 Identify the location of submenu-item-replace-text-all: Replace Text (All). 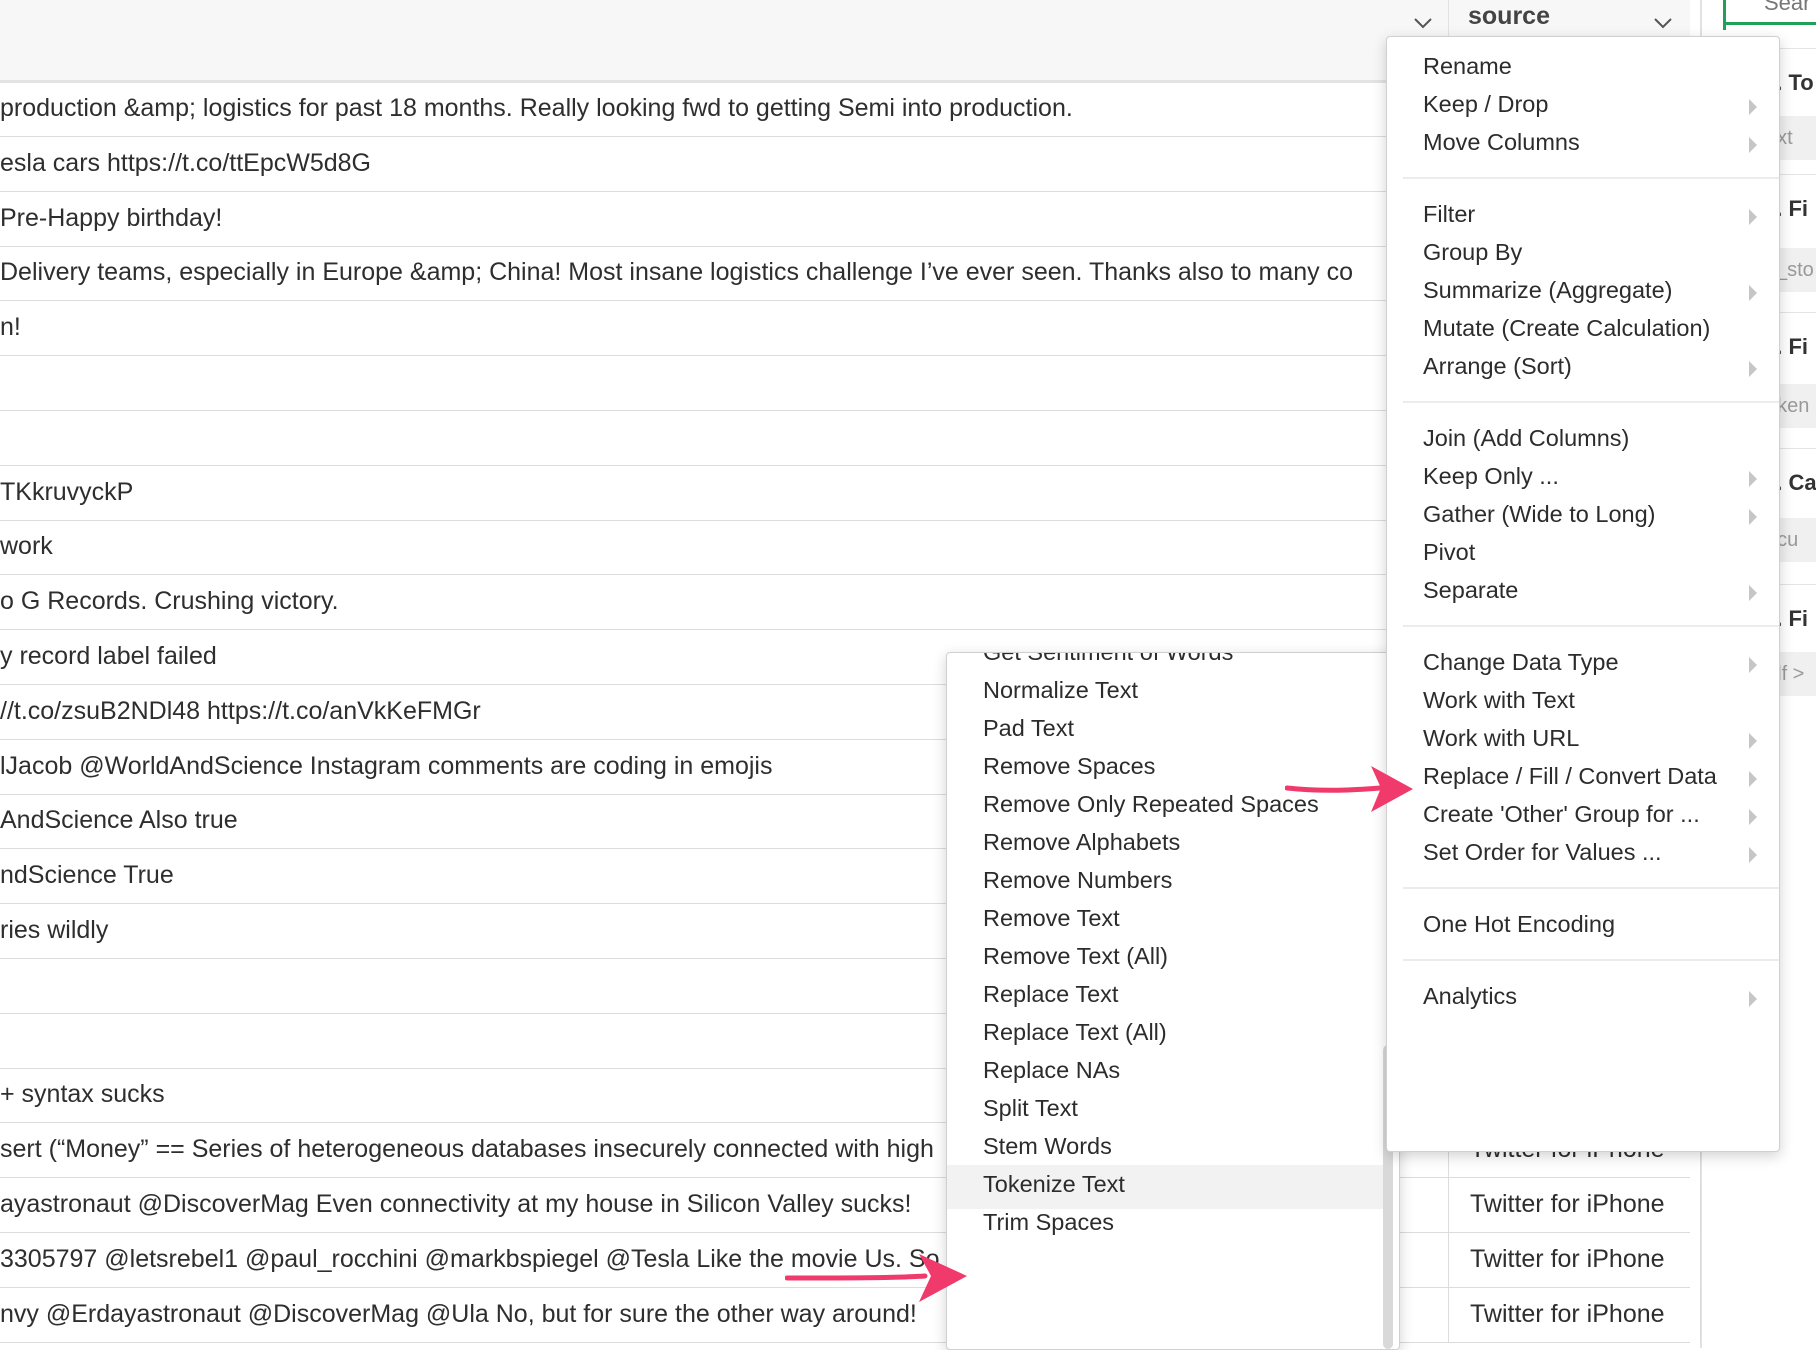
(1075, 1032).